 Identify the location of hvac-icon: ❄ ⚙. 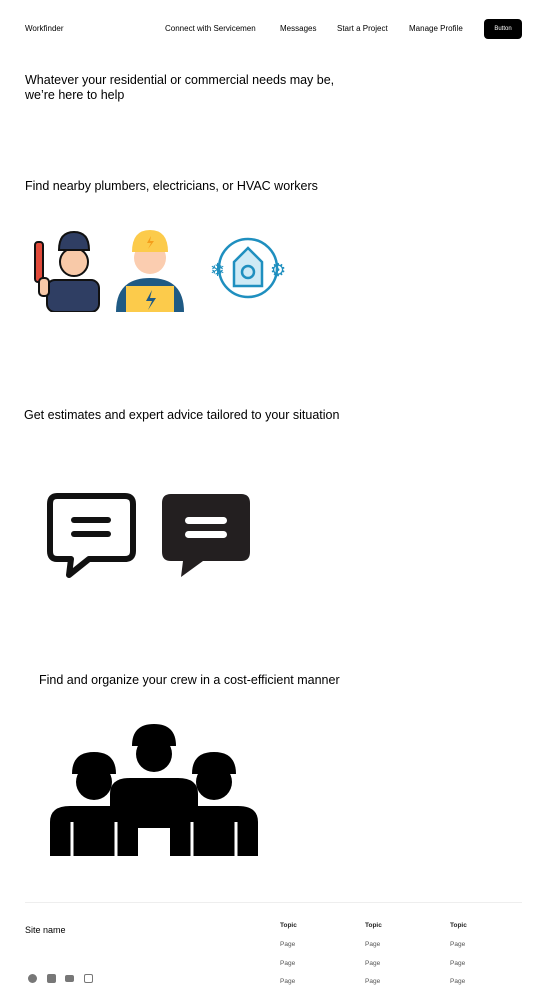
(248, 268).